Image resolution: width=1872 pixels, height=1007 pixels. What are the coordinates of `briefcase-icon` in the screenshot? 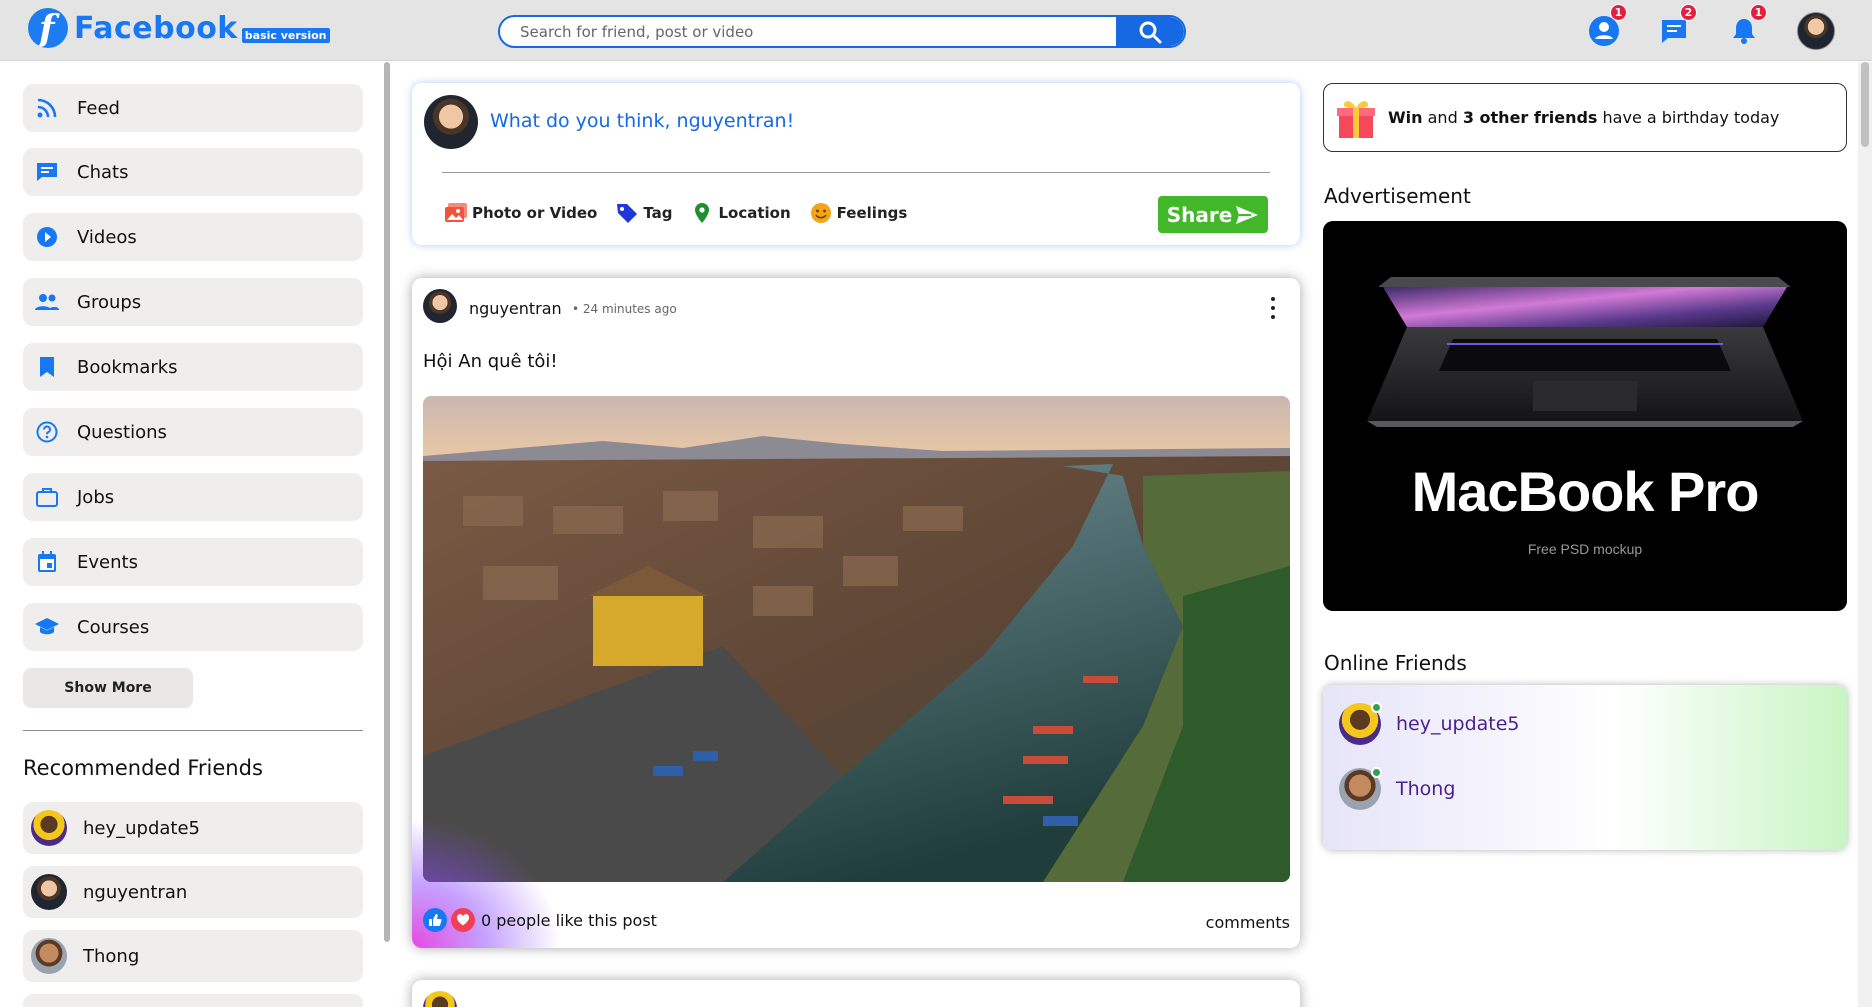 It's located at (47, 497).